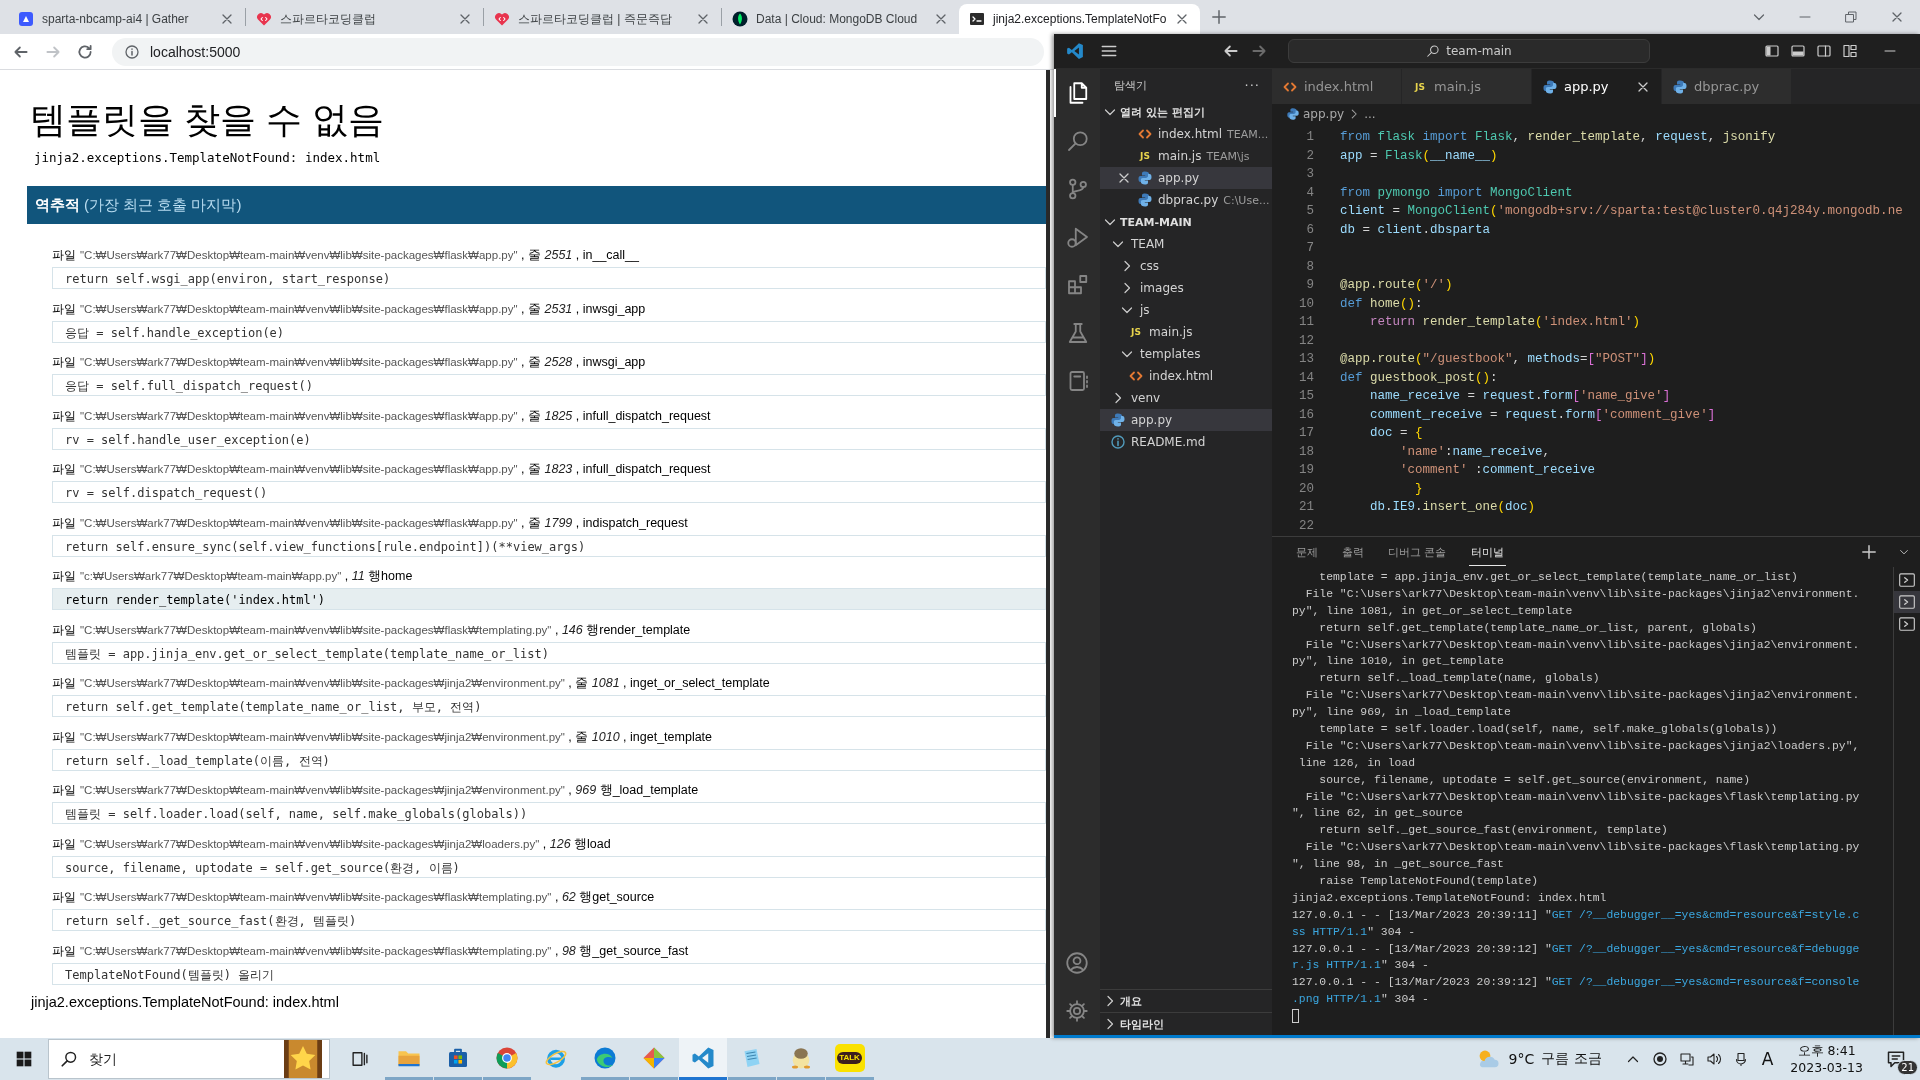 The width and height of the screenshot is (1920, 1080). What do you see at coordinates (126, 19) in the screenshot?
I see `browser-tab: sparta-nbcamp-ai4 | Gather` at bounding box center [126, 19].